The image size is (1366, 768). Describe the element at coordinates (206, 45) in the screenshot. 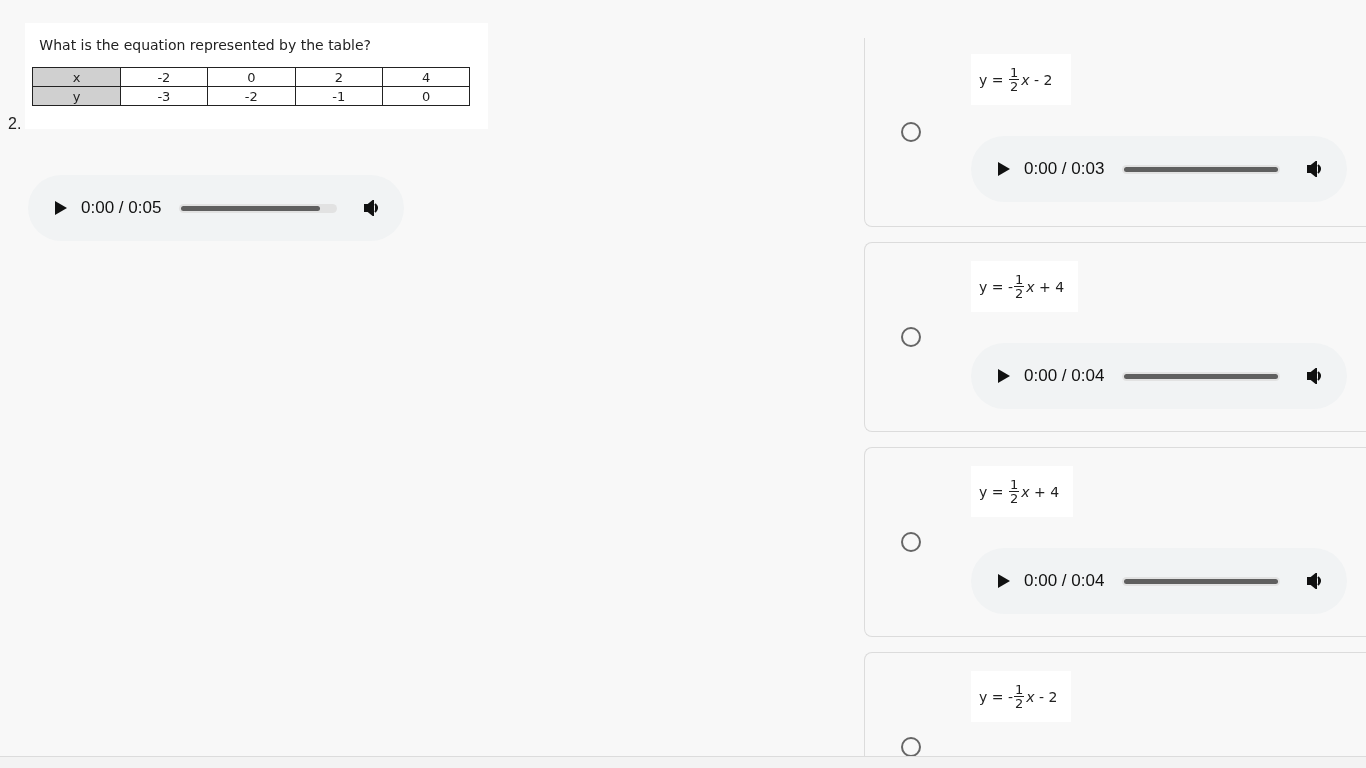

I see `question-text: What is the equation represented by the table?` at that location.